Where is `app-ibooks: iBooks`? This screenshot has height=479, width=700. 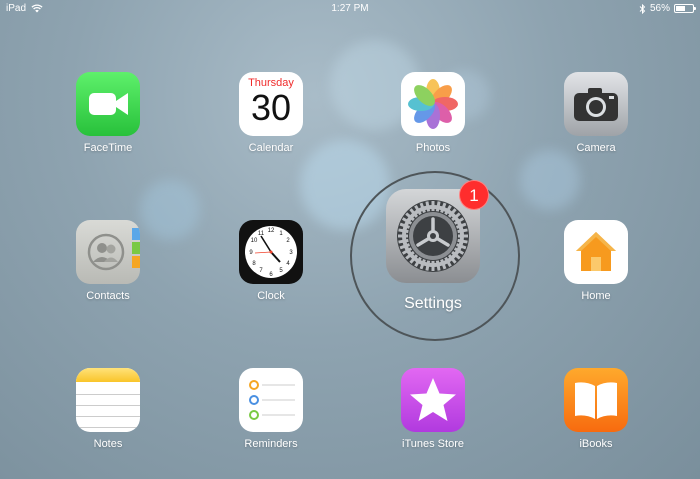
app-ibooks: iBooks is located at coordinates (596, 409).